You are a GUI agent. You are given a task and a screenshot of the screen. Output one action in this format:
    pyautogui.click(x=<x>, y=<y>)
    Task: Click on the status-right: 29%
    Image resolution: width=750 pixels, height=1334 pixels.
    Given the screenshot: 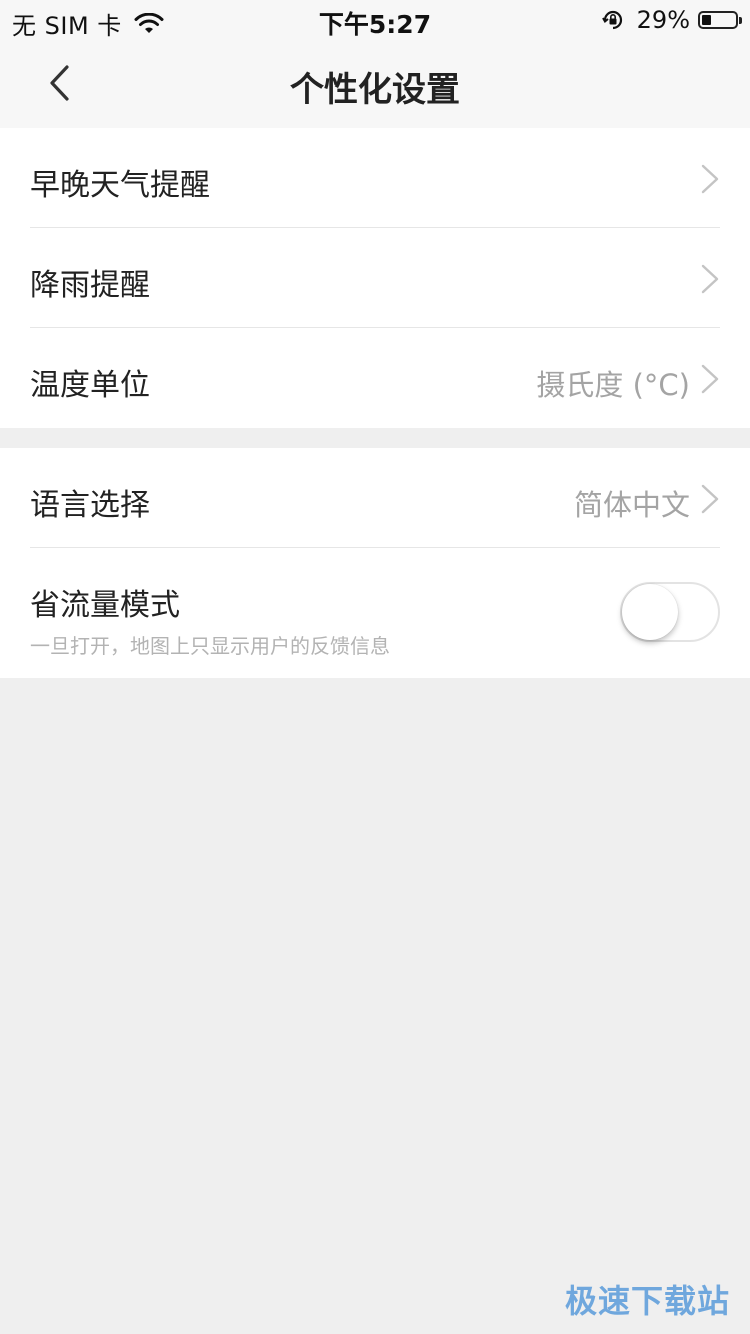 What is the action you would take?
    pyautogui.click(x=671, y=20)
    